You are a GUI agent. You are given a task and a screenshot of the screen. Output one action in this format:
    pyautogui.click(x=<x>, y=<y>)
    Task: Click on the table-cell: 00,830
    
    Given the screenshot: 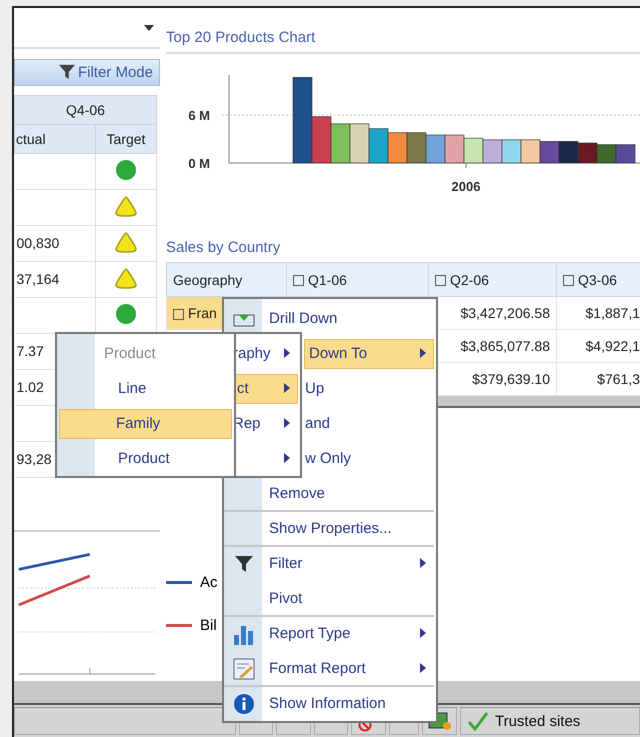 What is the action you would take?
    pyautogui.click(x=55, y=243)
    